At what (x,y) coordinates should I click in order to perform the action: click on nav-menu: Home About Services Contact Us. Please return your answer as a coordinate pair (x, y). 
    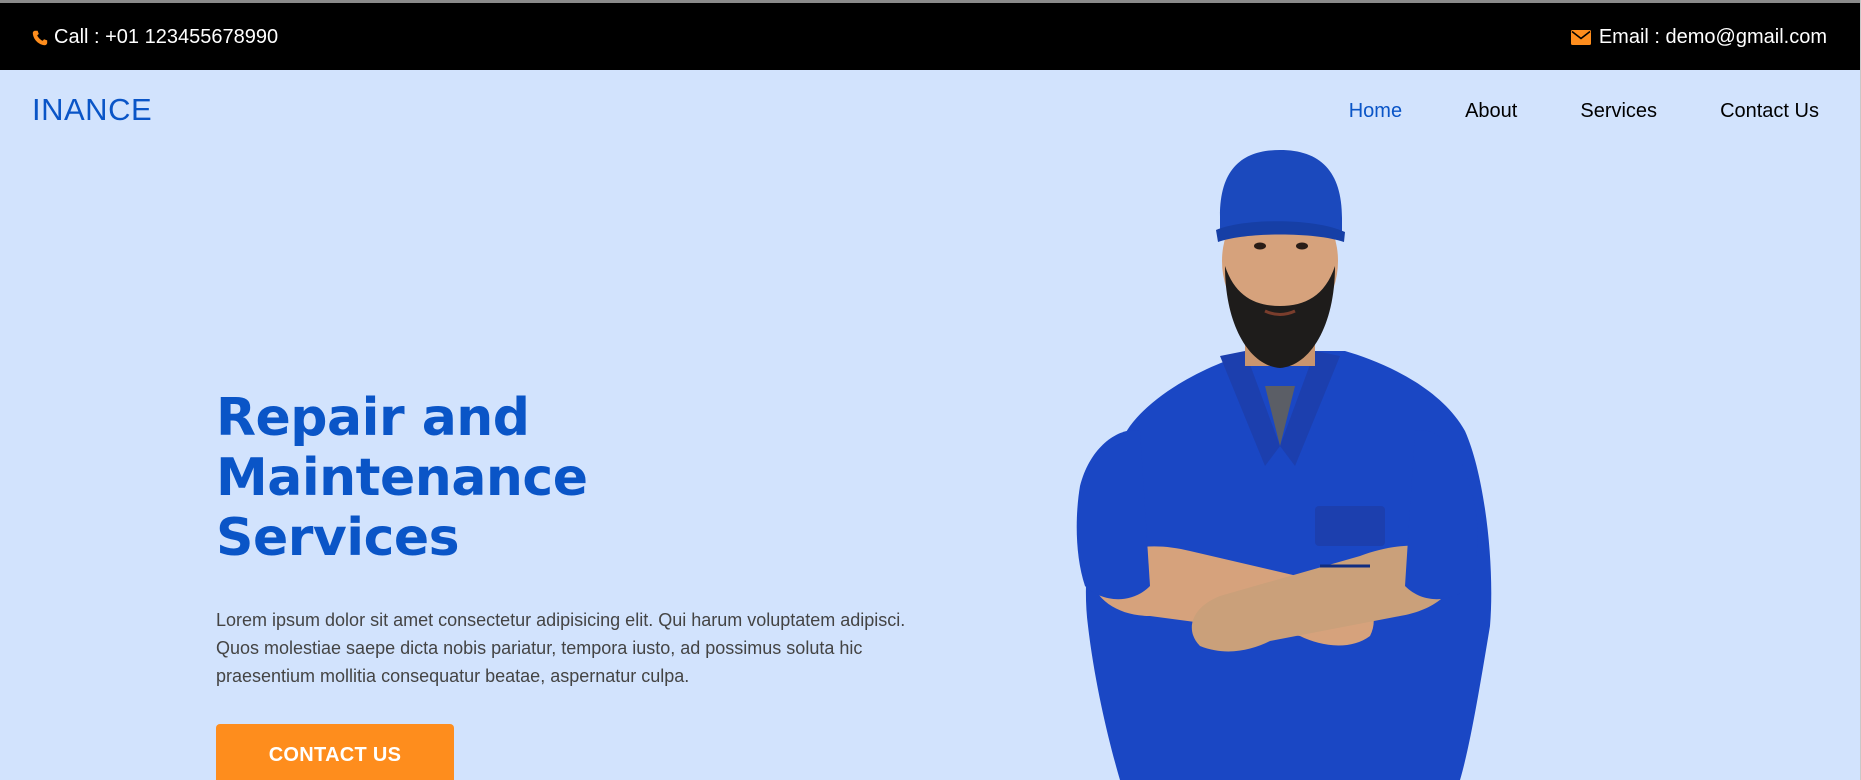
    Looking at the image, I should click on (1552, 111).